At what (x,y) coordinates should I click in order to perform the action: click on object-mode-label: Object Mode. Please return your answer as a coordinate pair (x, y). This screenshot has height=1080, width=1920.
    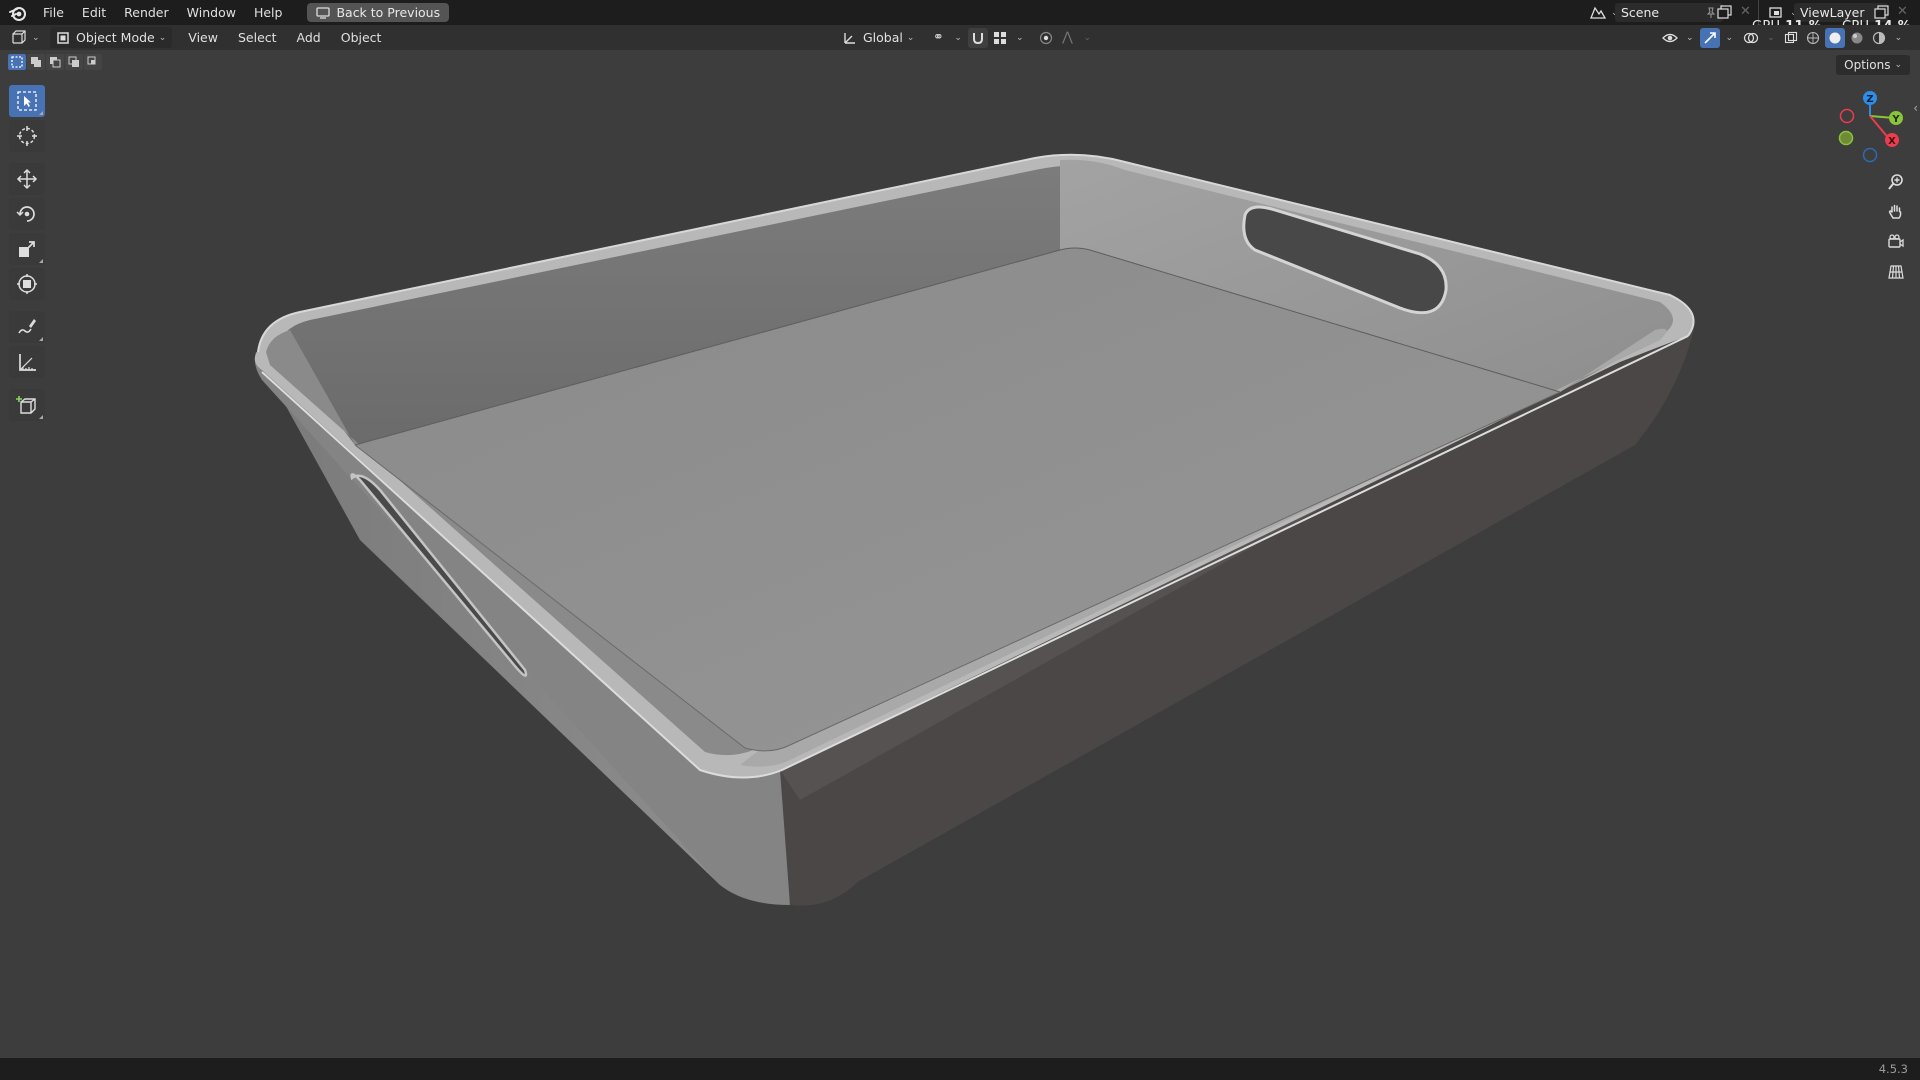
    Looking at the image, I should click on (115, 37).